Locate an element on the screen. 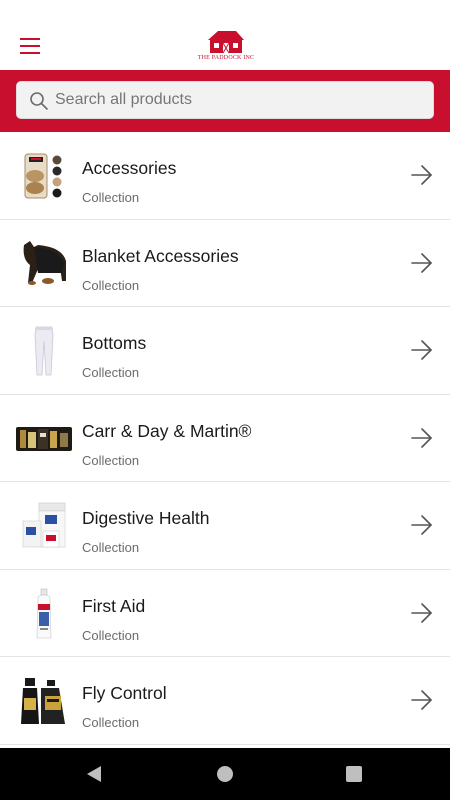 The image size is (450, 800). collection-title: Bottoms is located at coordinates (114, 343).